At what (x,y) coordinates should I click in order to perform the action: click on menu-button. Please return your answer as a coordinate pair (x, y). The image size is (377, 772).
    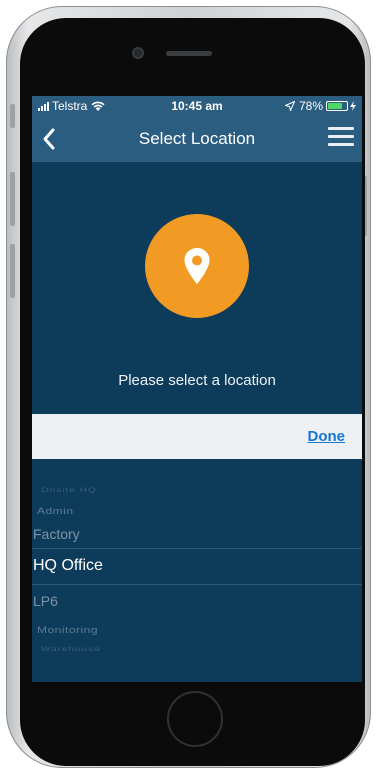
    Looking at the image, I should click on (341, 139).